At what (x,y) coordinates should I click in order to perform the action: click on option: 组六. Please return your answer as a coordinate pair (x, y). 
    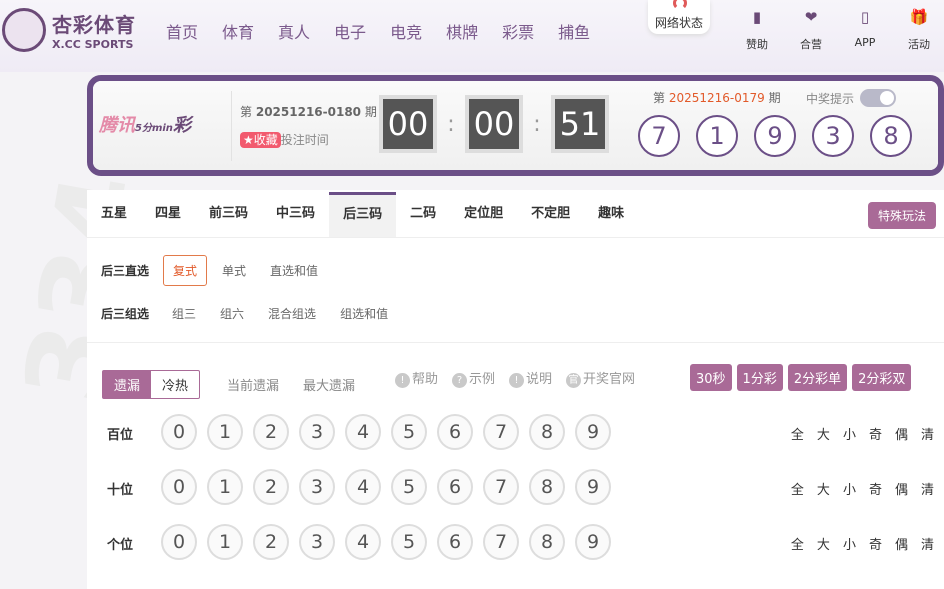
    Looking at the image, I should click on (232, 313).